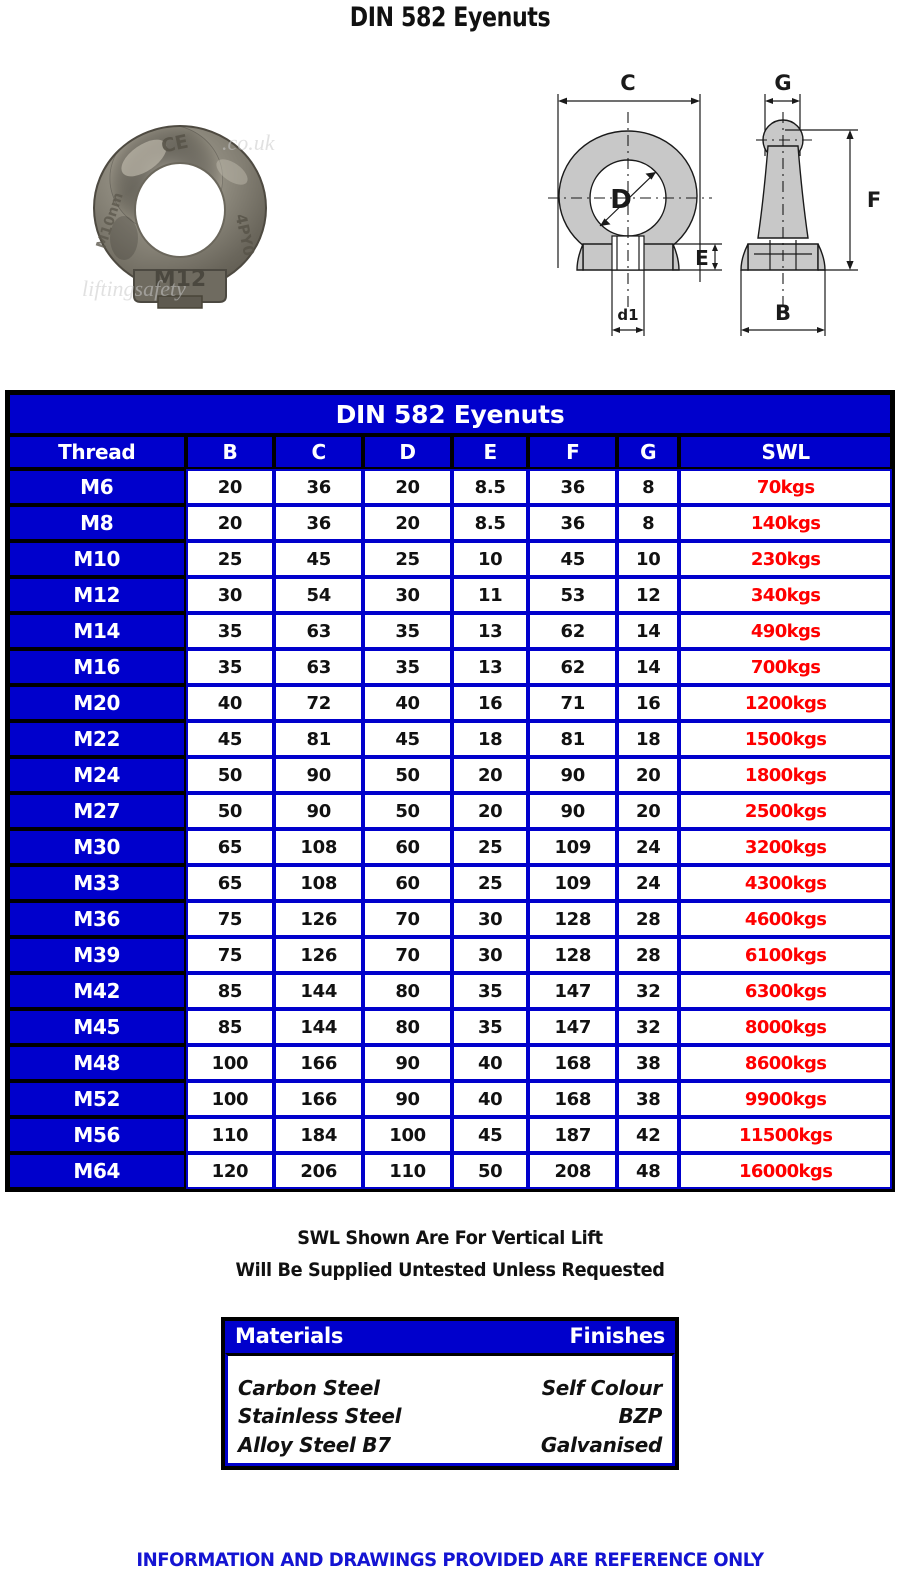 This screenshot has width=900, height=1582. I want to click on column-header-swl: SWL, so click(785, 452).